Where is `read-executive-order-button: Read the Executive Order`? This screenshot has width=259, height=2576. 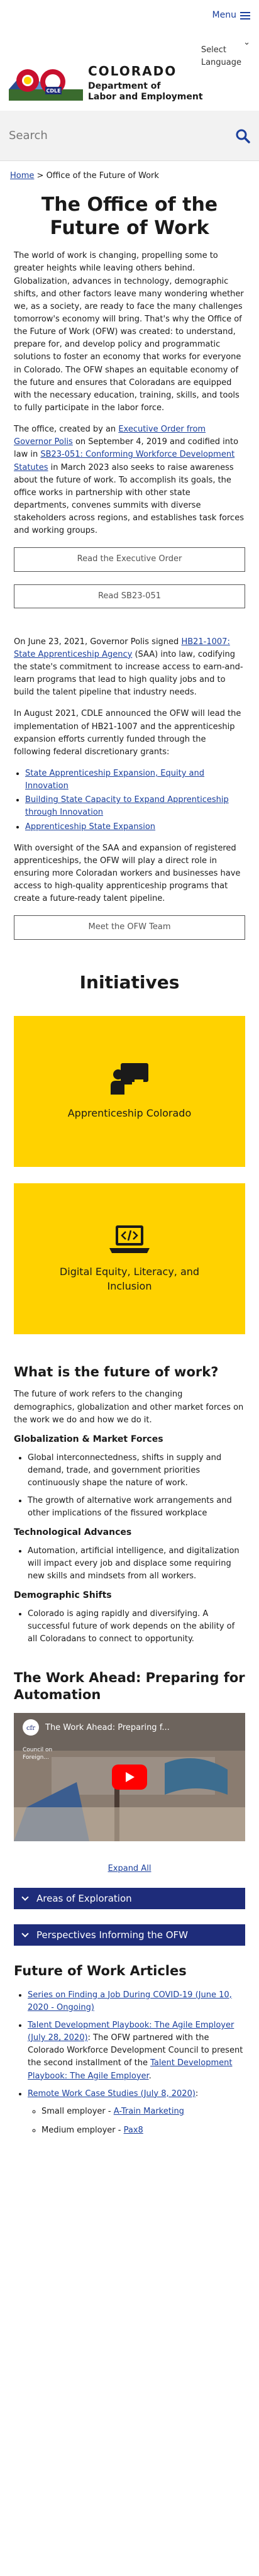 read-executive-order-button: Read the Executive Order is located at coordinates (129, 559).